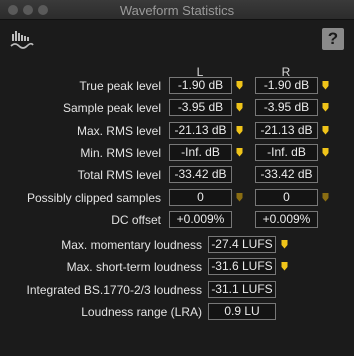 The width and height of the screenshot is (354, 356). Describe the element at coordinates (286, 85) in the screenshot. I see `right-channel-value: -1.90 dB` at that location.